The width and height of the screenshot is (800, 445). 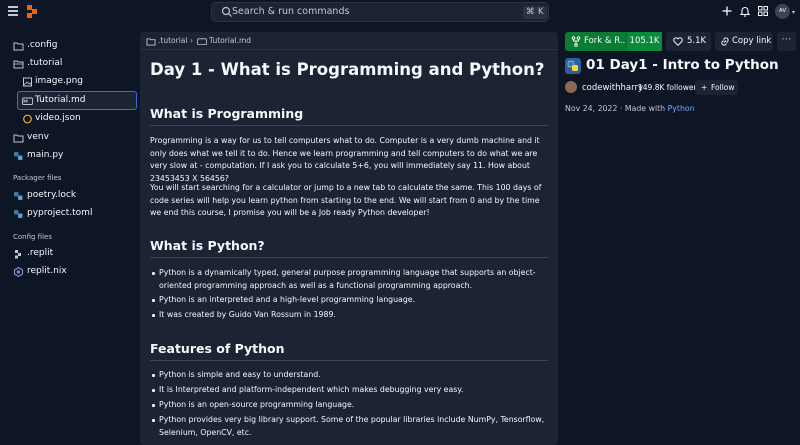 What do you see at coordinates (763, 11) in the screenshot?
I see `grid-icon` at bounding box center [763, 11].